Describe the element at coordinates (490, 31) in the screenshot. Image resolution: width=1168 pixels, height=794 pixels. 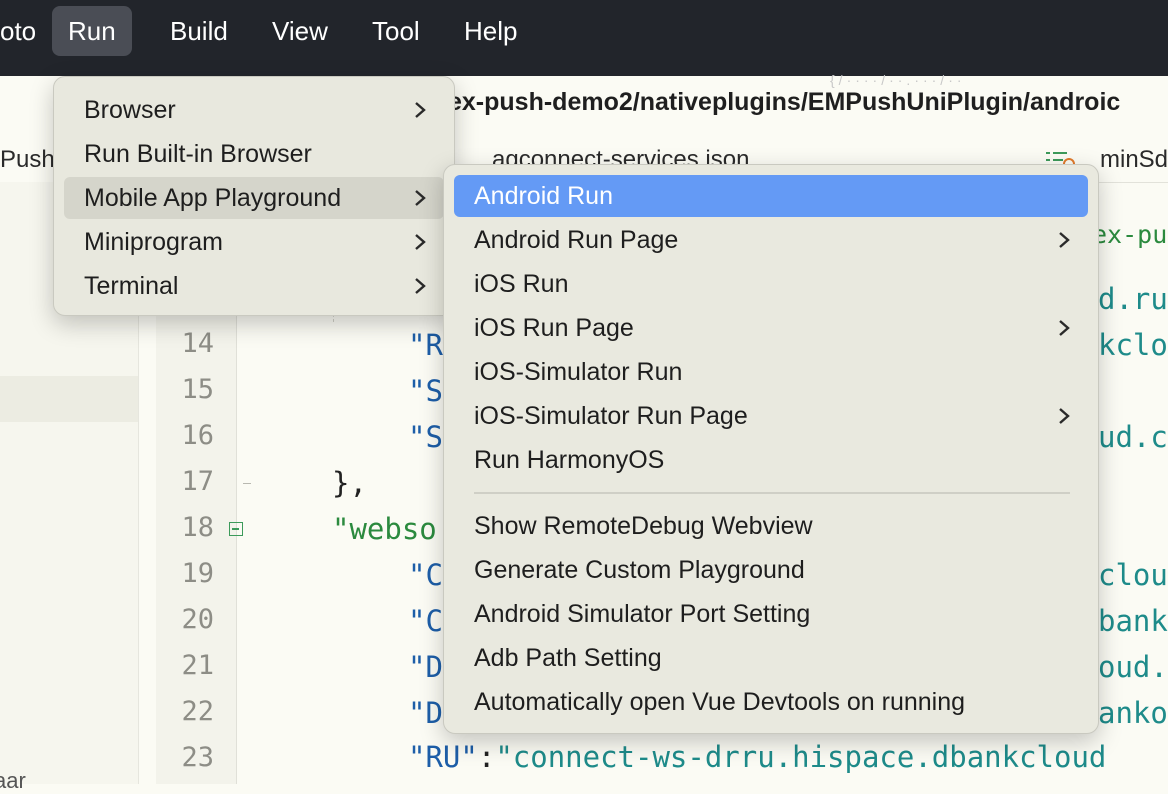
I see `menubar-item-help: Help` at that location.